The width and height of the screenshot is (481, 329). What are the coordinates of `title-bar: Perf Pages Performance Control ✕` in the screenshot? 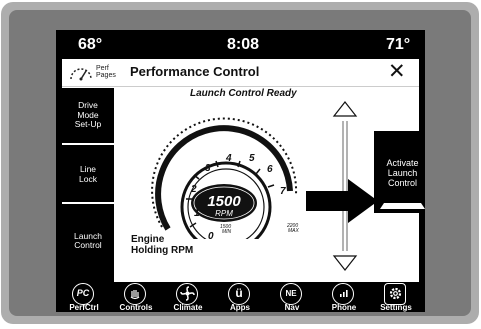 It's located at (240, 73).